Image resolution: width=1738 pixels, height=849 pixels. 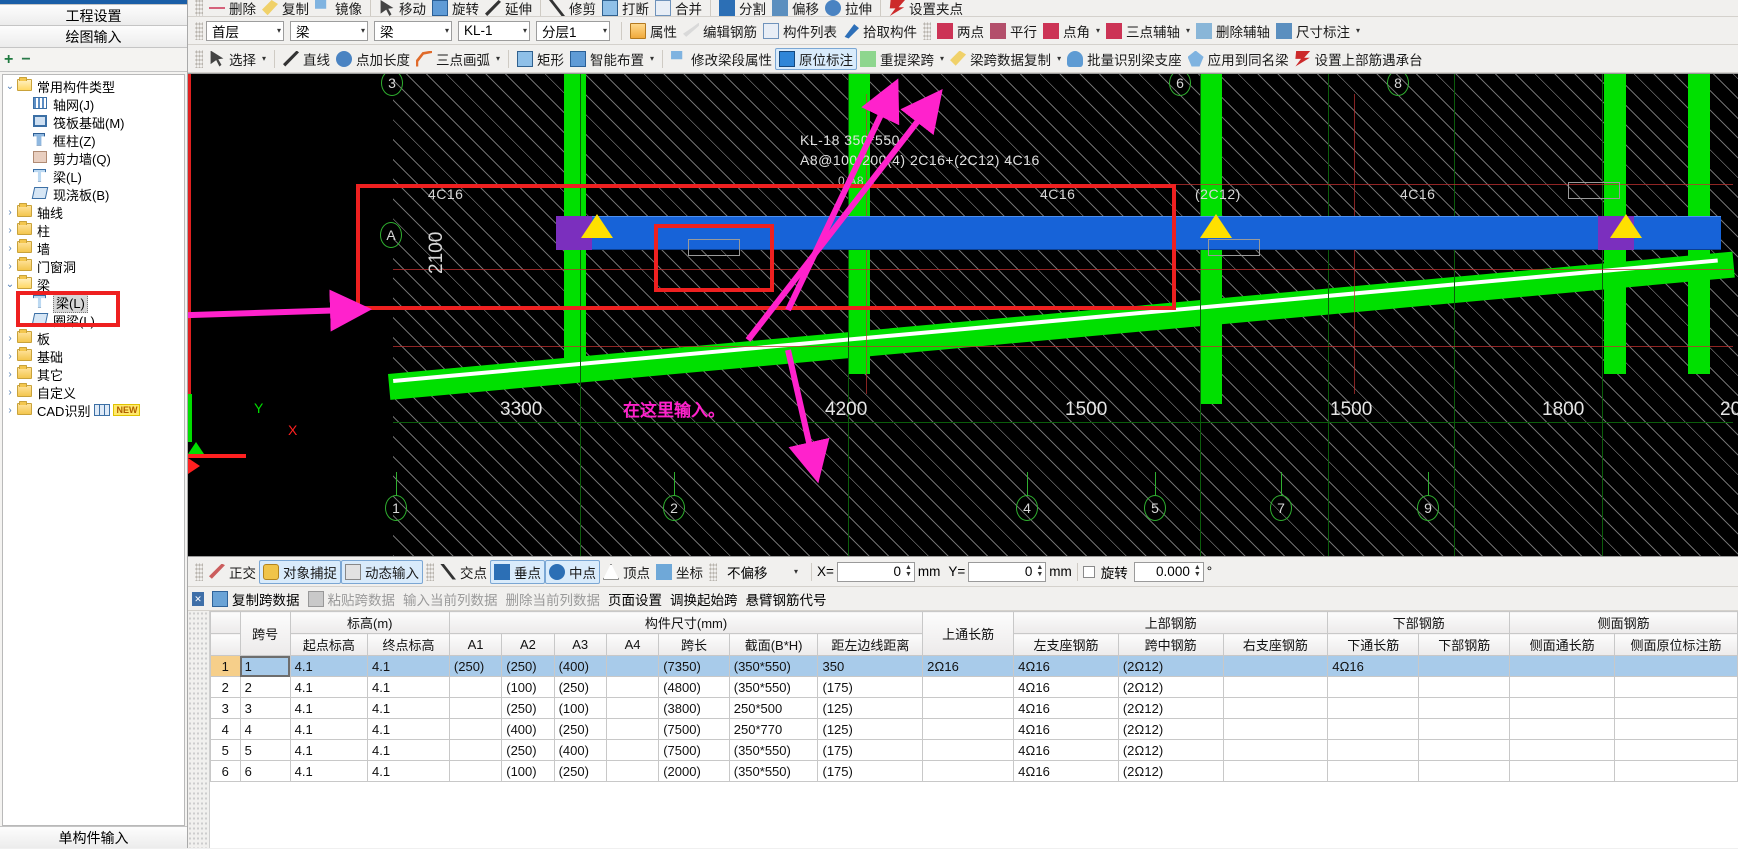 What do you see at coordinates (908, 571) in the screenshot?
I see `spinner-icon: ▲ ▼` at bounding box center [908, 571].